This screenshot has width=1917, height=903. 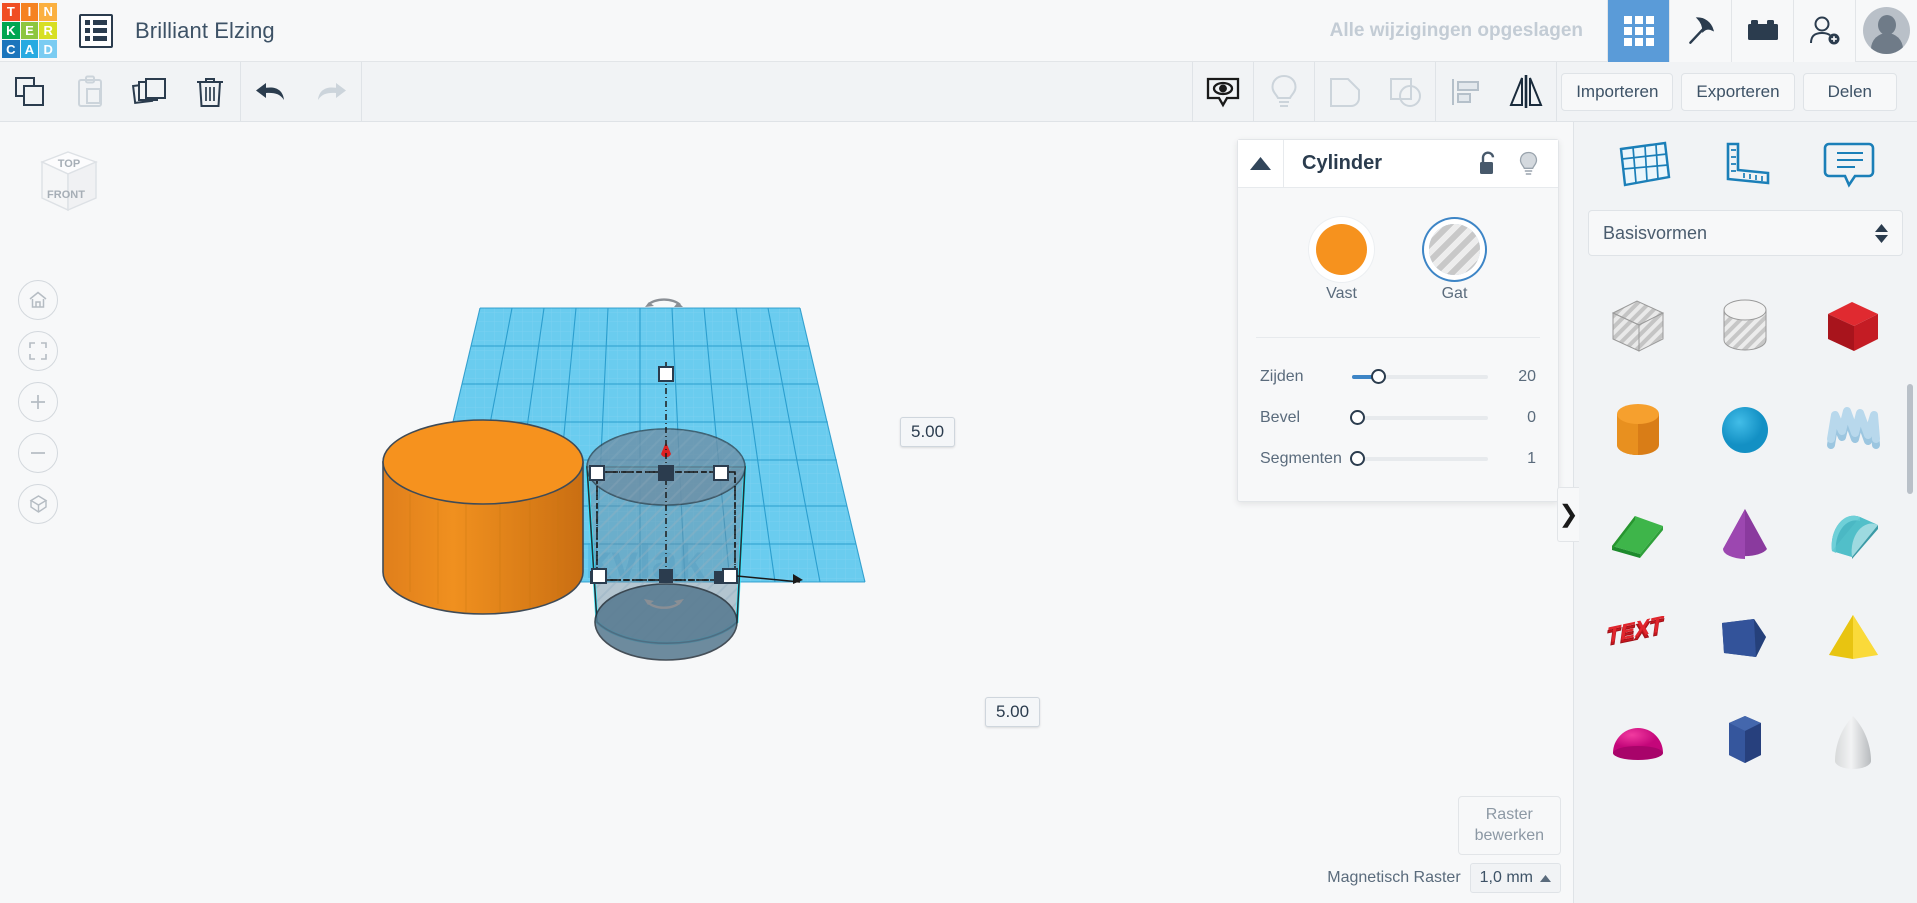 I want to click on ruler-icon, so click(x=1747, y=166).